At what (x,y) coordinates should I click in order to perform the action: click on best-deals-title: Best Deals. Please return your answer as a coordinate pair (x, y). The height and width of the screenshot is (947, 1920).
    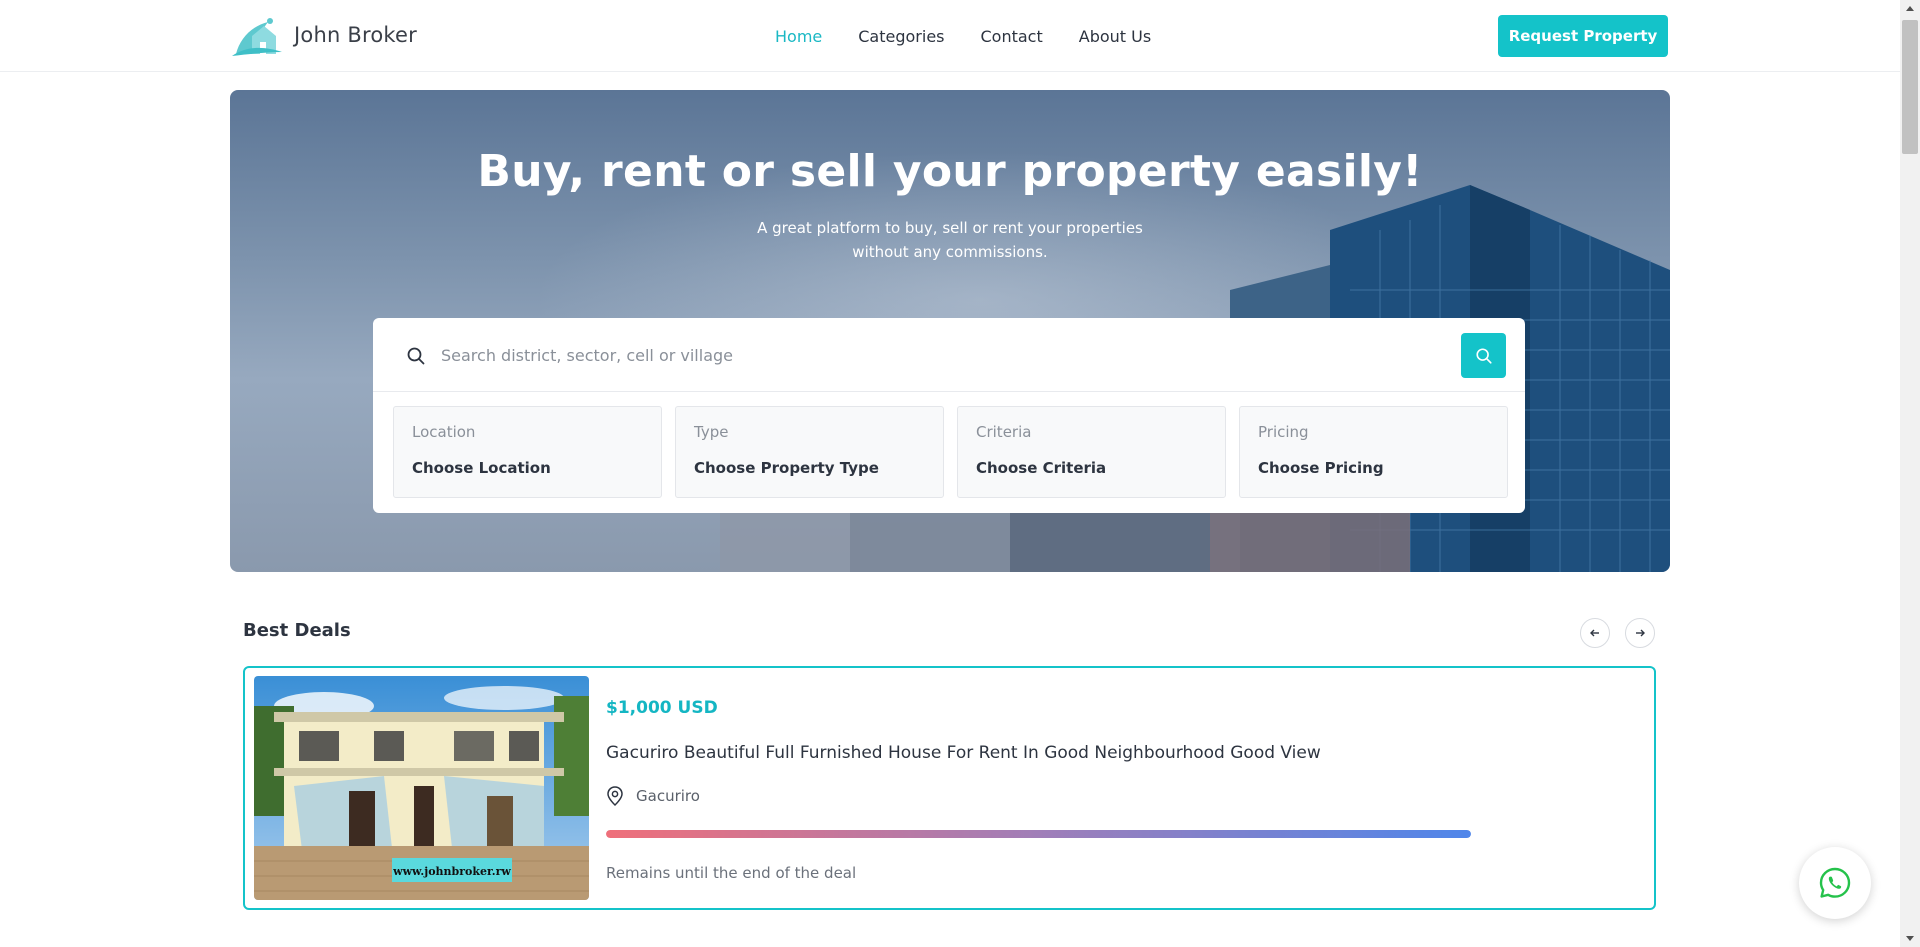
    Looking at the image, I should click on (297, 630).